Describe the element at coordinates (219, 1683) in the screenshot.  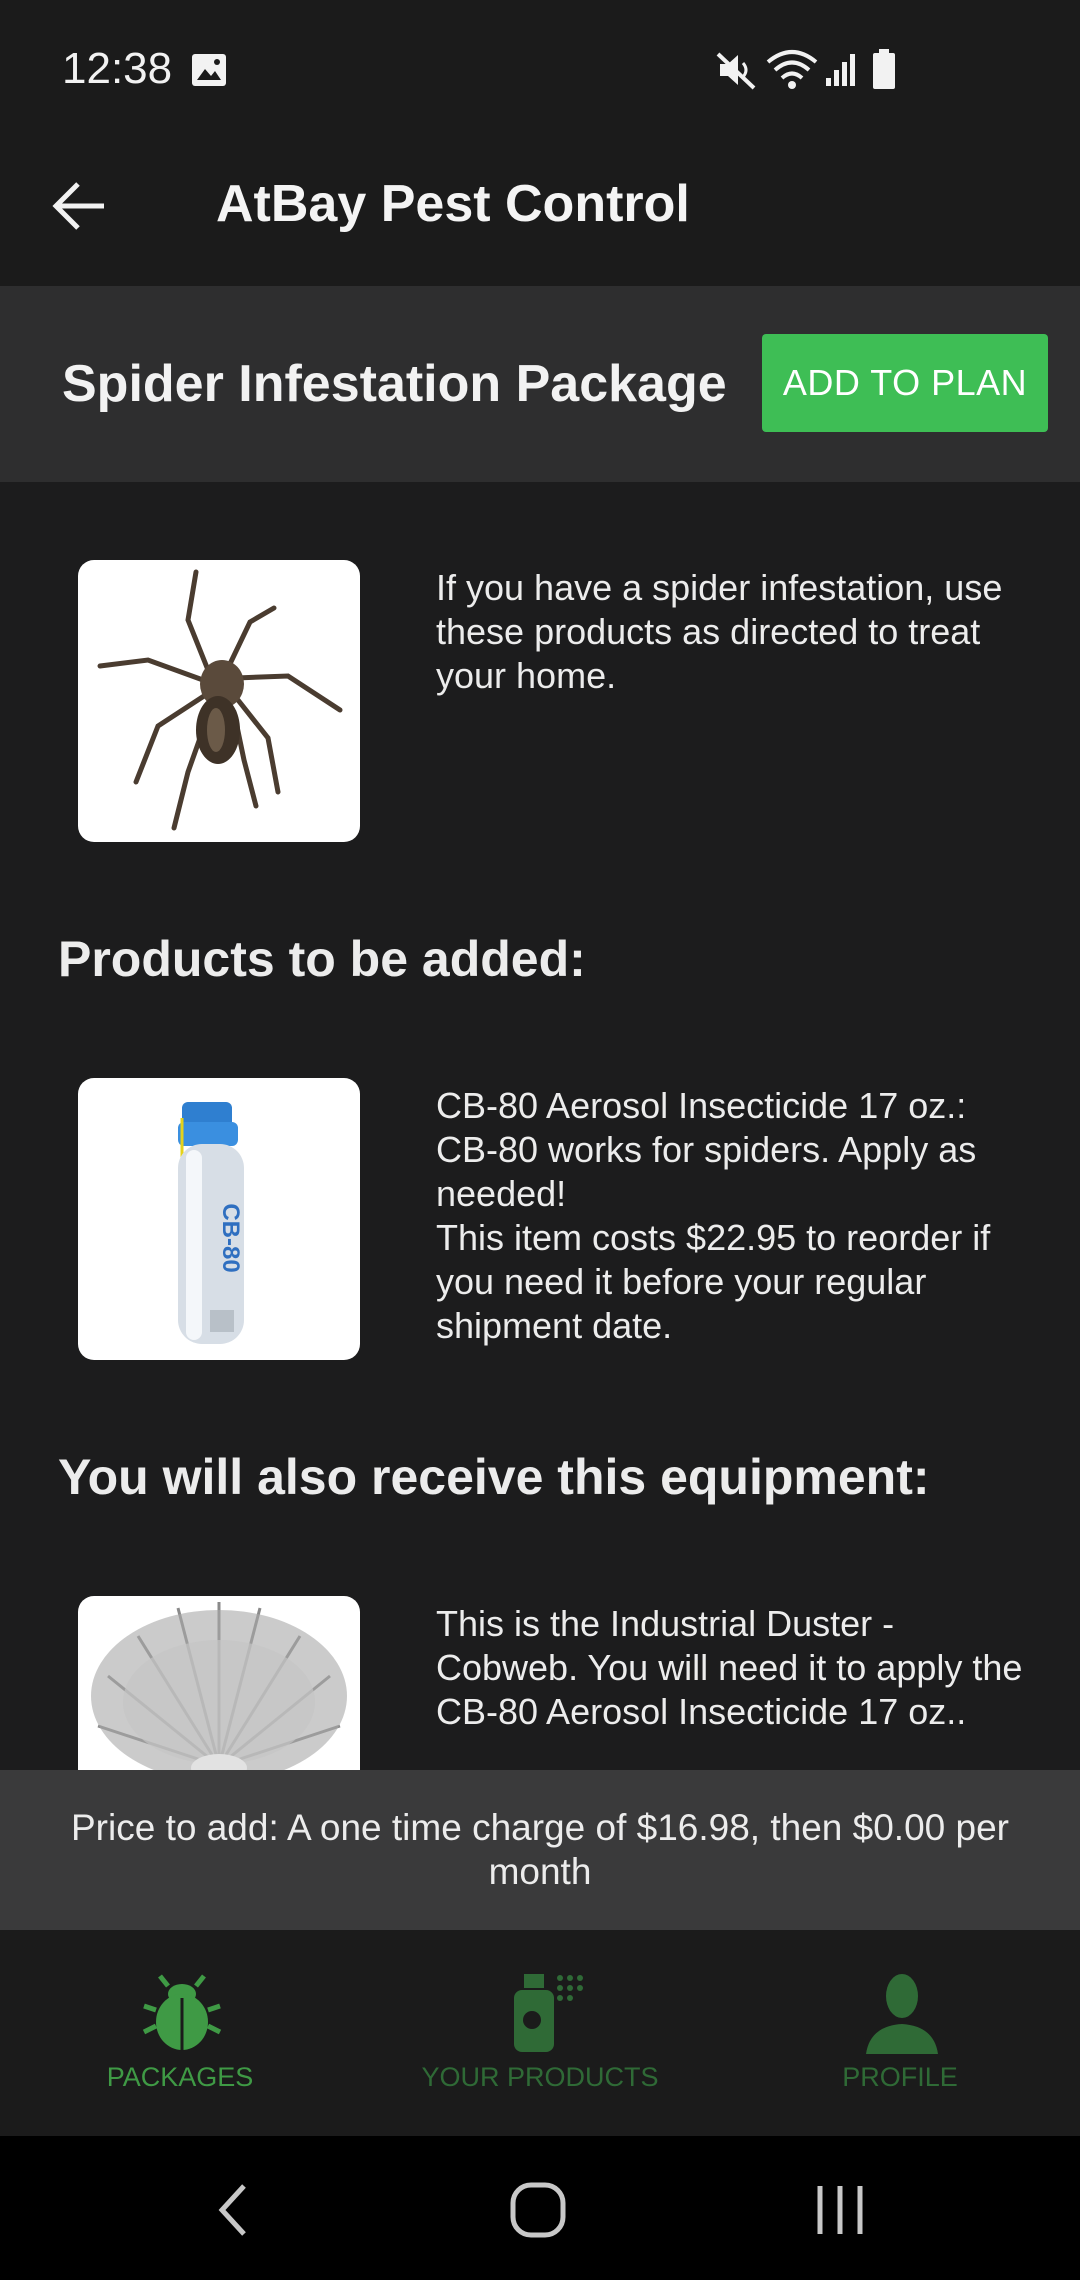
I see `duster-image` at that location.